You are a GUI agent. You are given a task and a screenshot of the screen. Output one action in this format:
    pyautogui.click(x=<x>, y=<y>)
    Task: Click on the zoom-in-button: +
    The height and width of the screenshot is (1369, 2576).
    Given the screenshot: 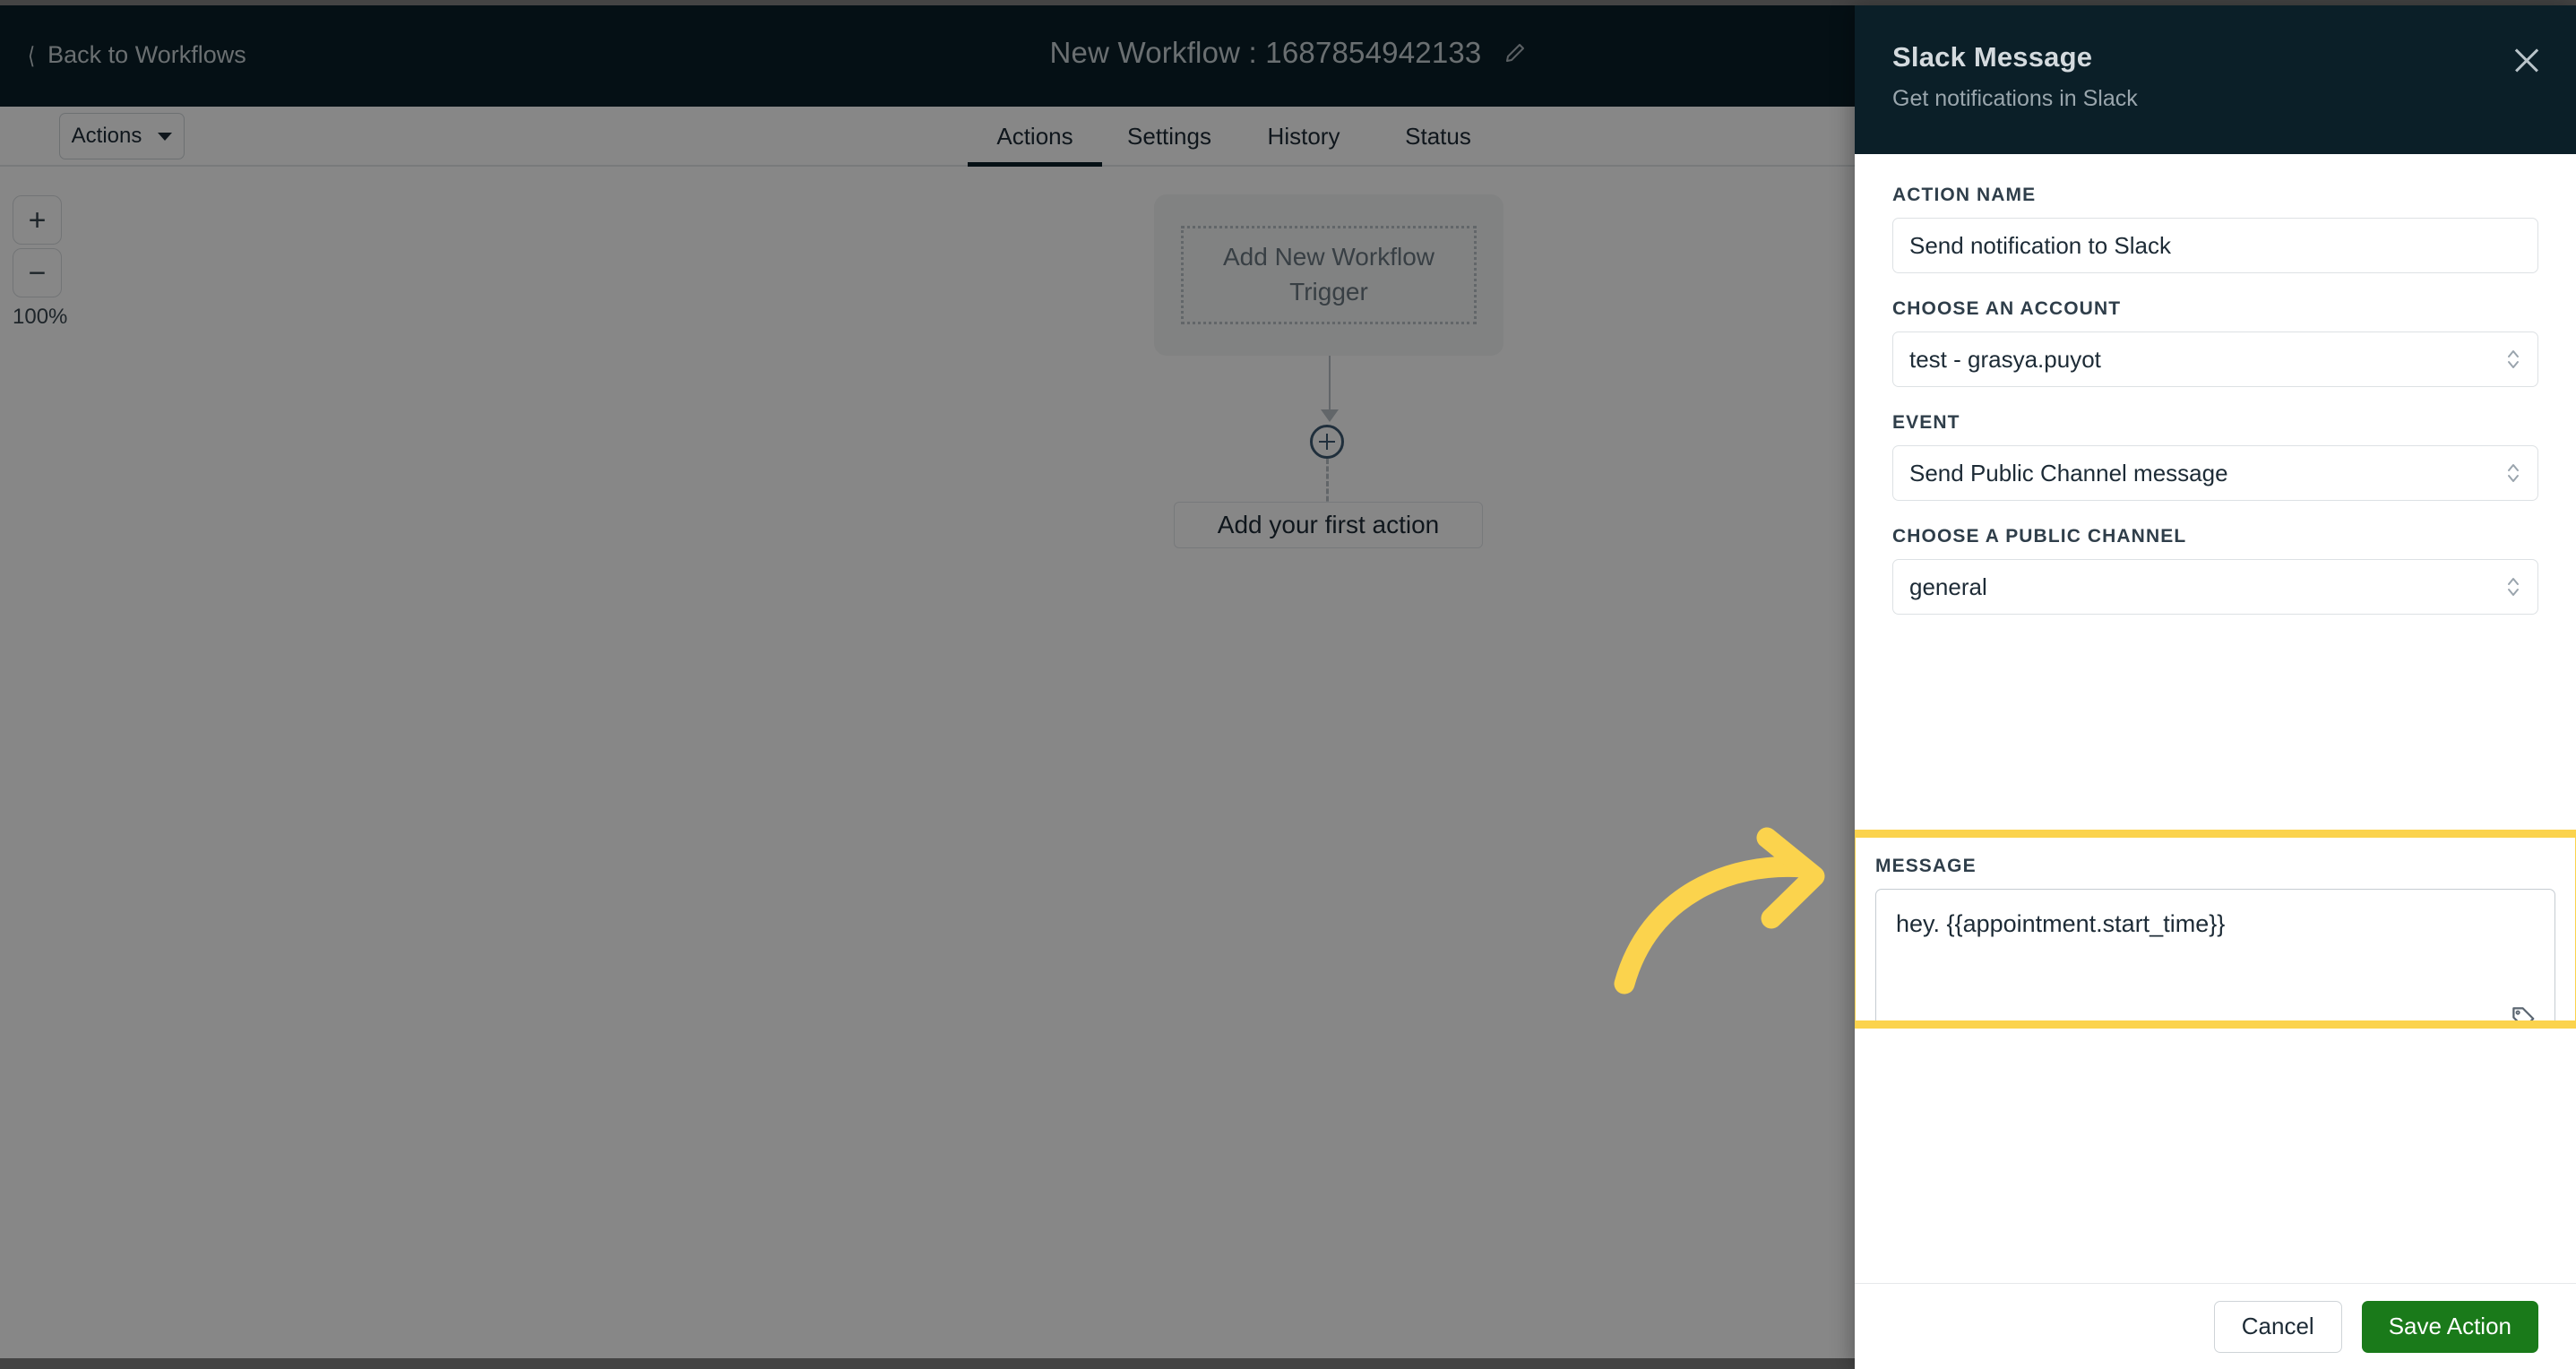 What is the action you would take?
    pyautogui.click(x=37, y=220)
    